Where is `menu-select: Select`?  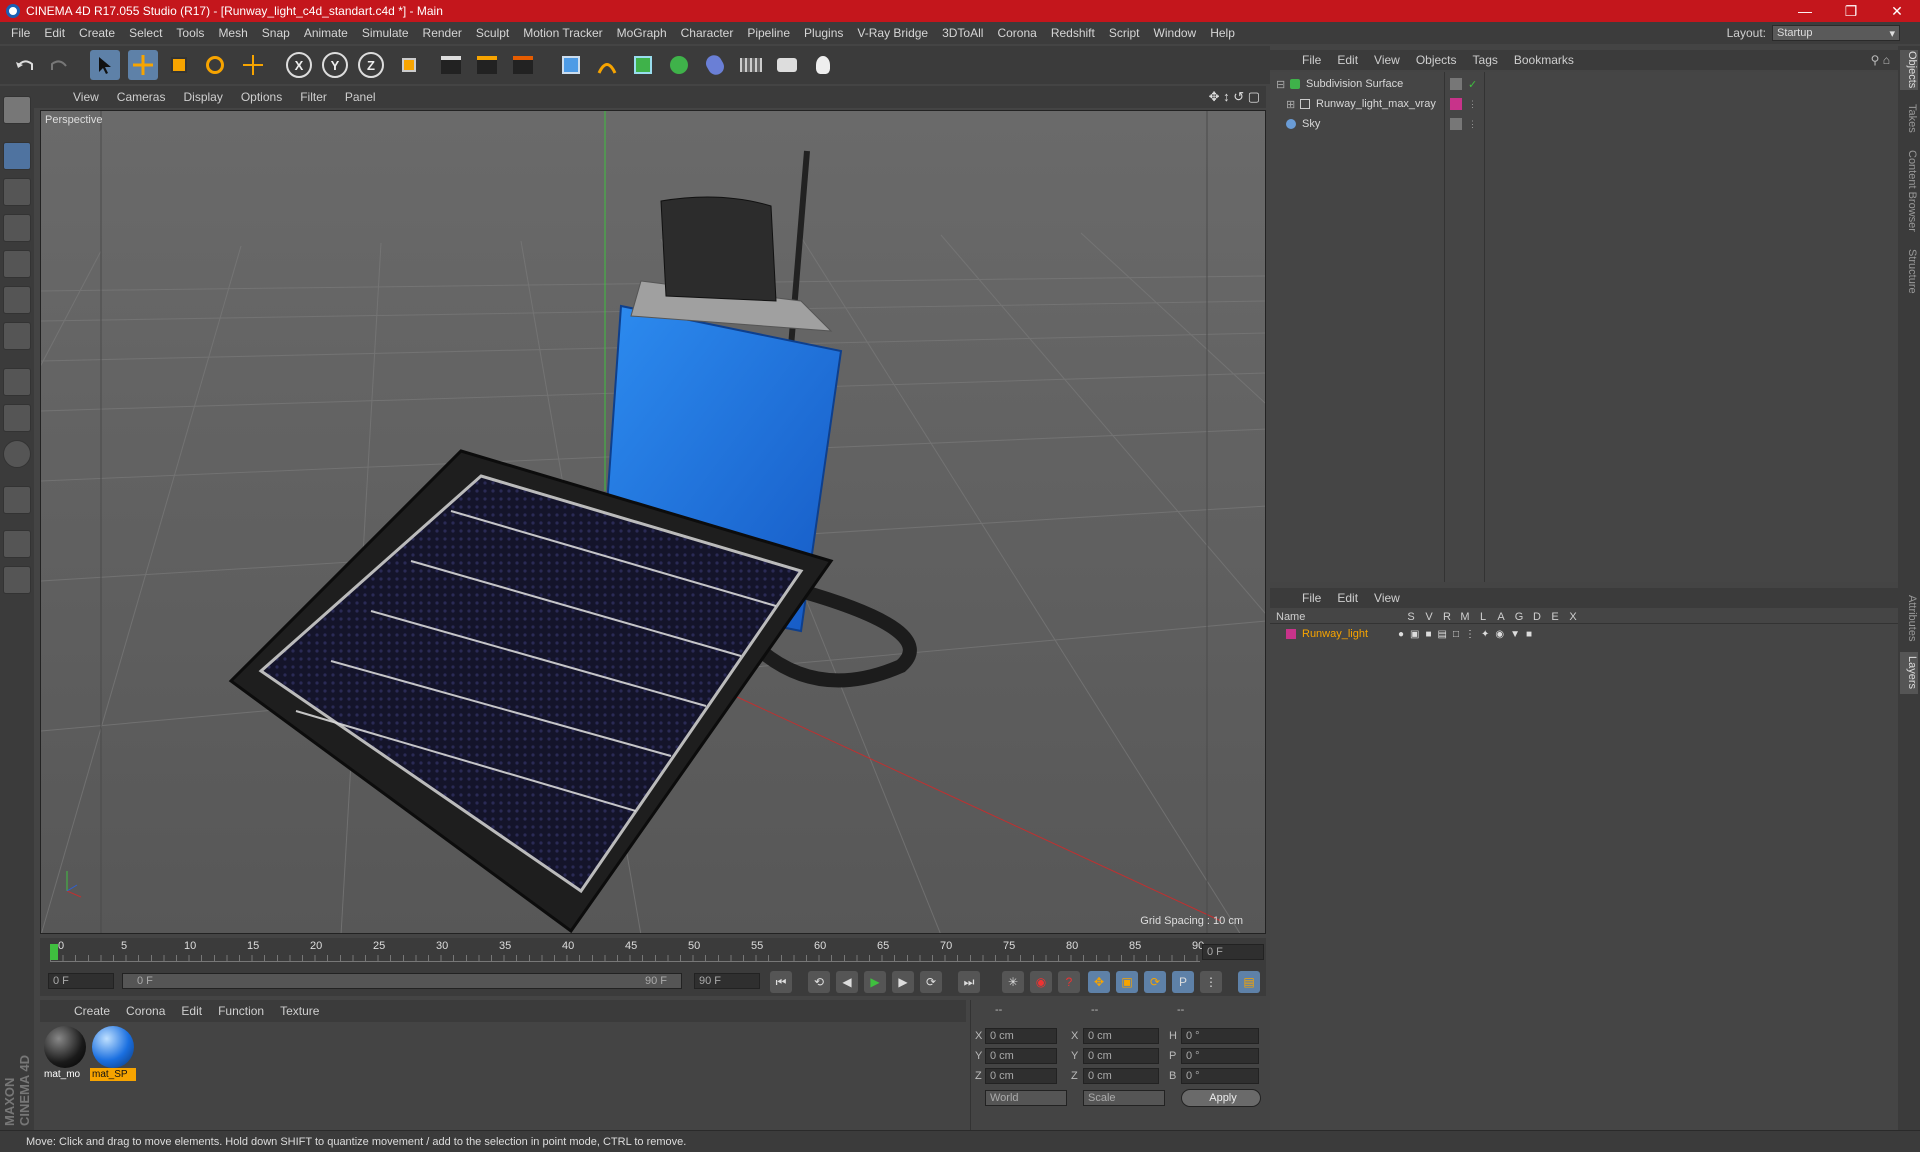 menu-select: Select is located at coordinates (145, 33).